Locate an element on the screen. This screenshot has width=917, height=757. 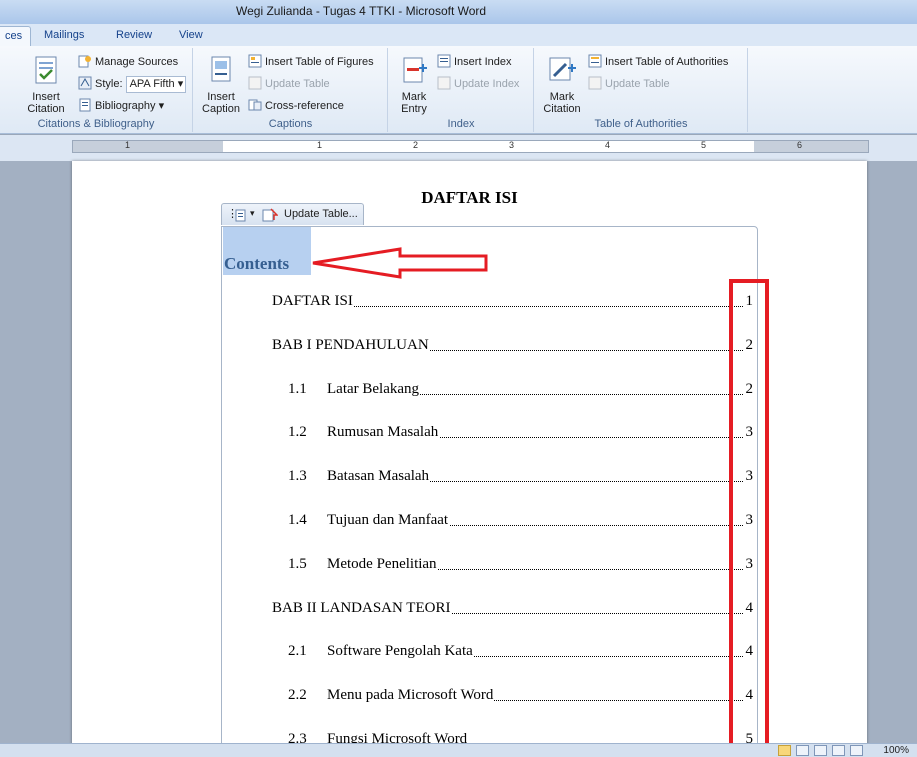
toc-entry-number: 1.5 is located at coordinates (297, 564).